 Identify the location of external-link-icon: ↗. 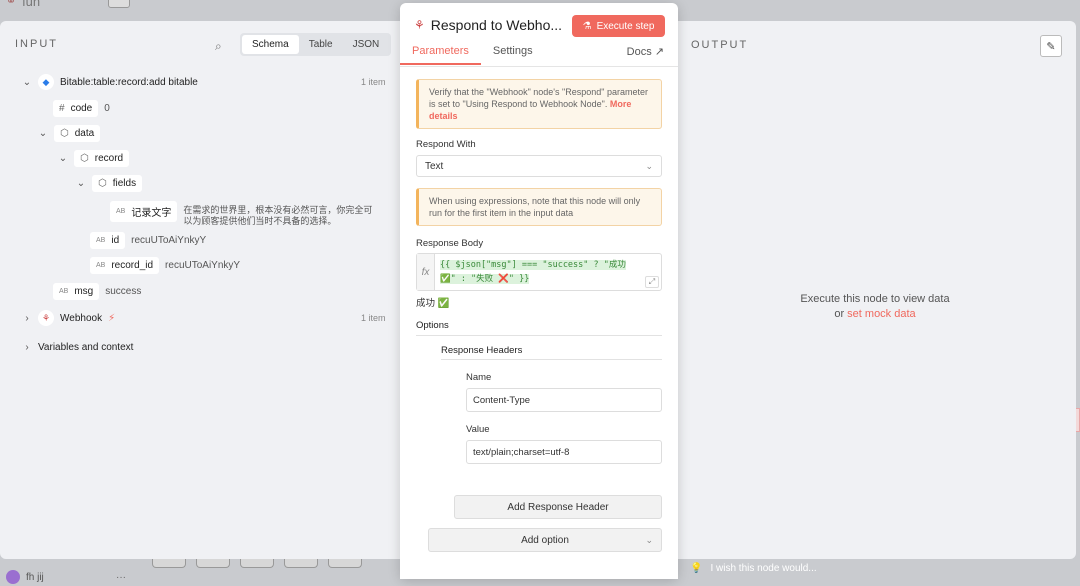
(659, 52).